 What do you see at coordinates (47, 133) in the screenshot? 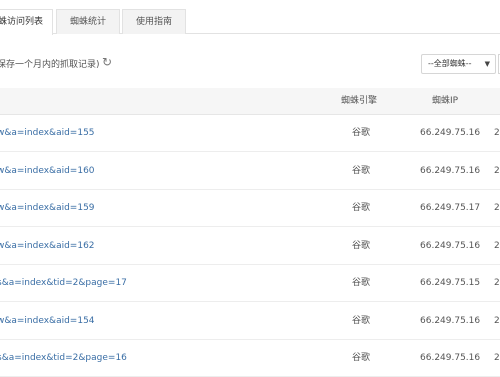
I see `crawled-url-link: w&a=index&aid=155` at bounding box center [47, 133].